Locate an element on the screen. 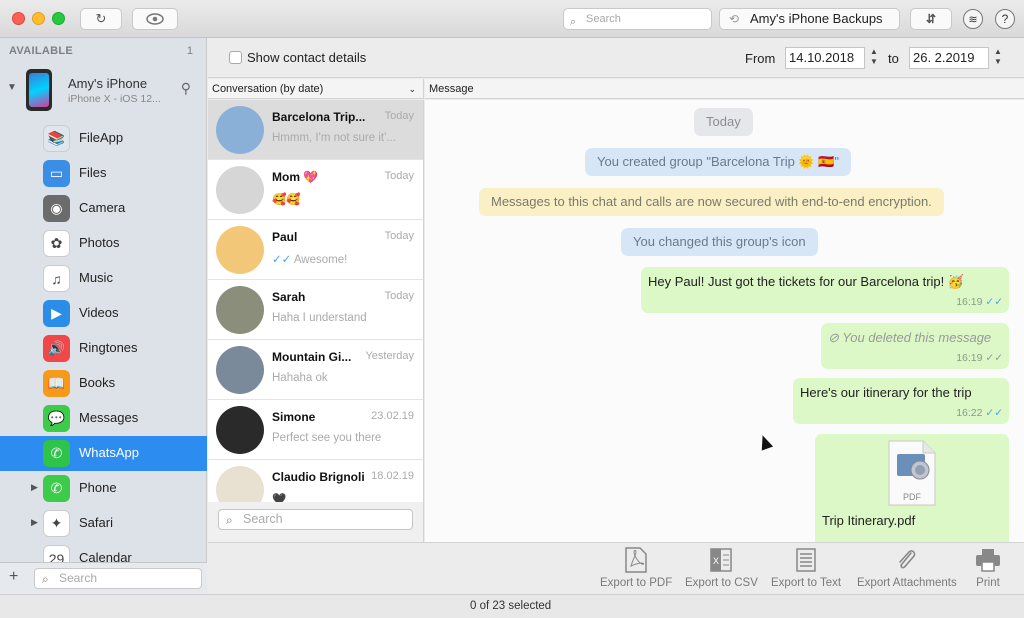  conversation-preview: ✓✓ Awesome! is located at coordinates (343, 259).